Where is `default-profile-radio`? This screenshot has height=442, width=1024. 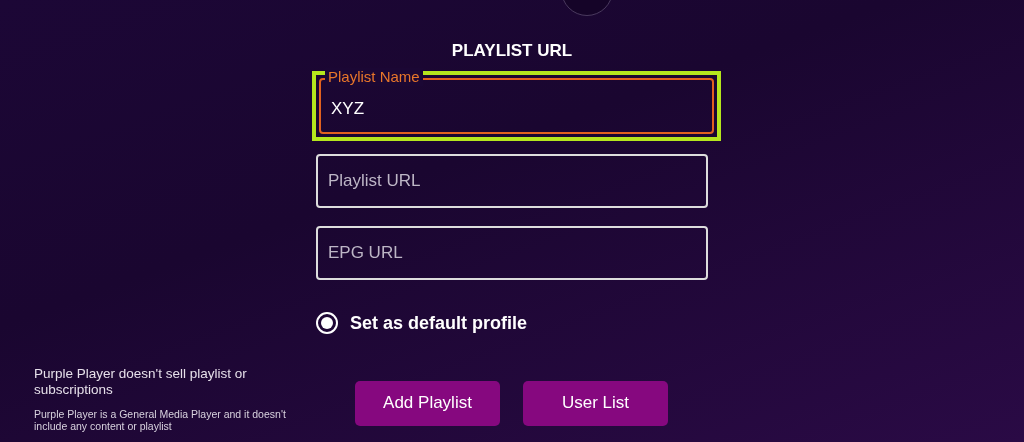 default-profile-radio is located at coordinates (327, 323).